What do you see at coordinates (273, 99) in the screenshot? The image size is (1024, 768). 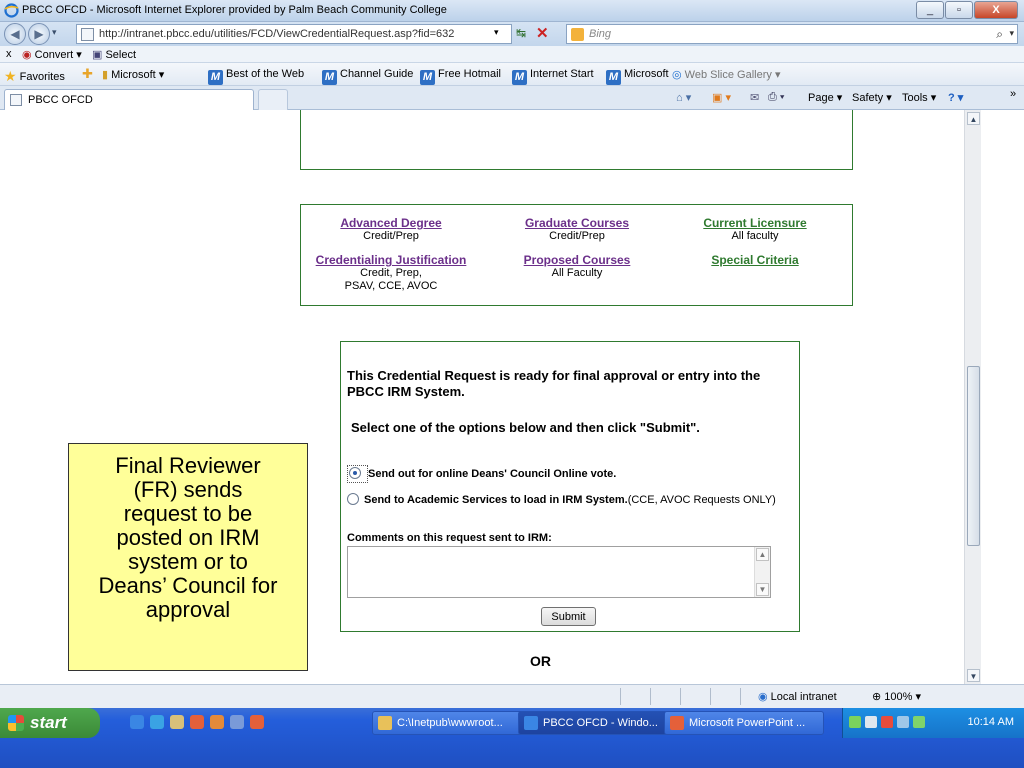 I see `new-tab-button` at bounding box center [273, 99].